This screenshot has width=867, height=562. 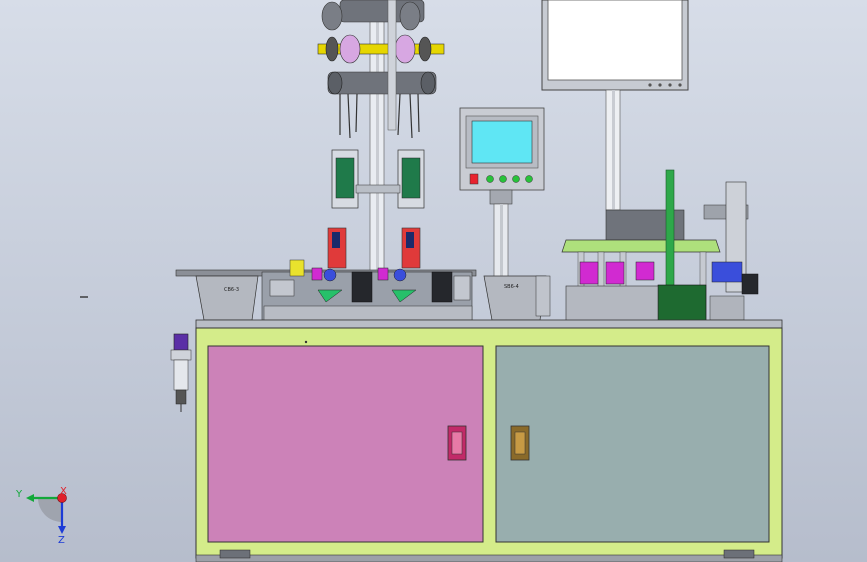 What do you see at coordinates (632, 444) in the screenshot?
I see `right-door` at bounding box center [632, 444].